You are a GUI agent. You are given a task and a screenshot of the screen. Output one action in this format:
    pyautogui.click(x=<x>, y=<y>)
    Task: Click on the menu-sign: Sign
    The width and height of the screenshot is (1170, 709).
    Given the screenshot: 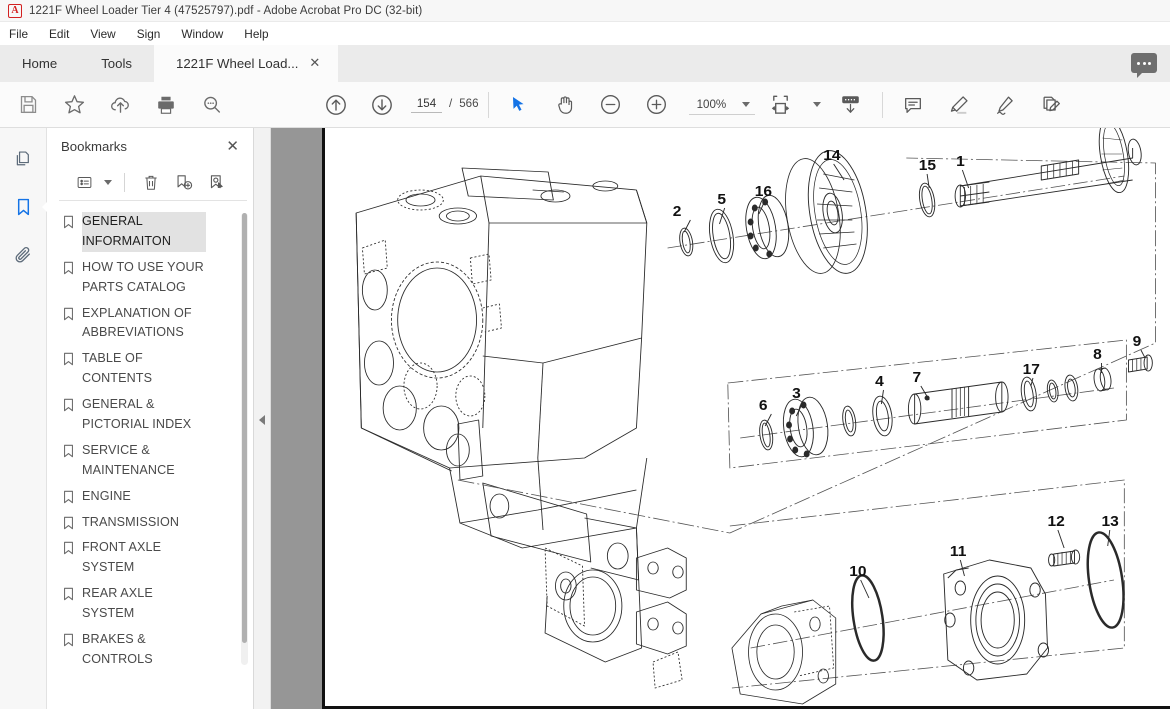 What is the action you would take?
    pyautogui.click(x=149, y=34)
    